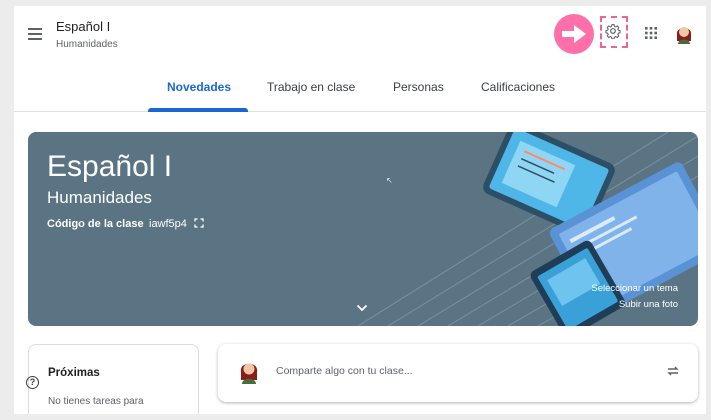 The height and width of the screenshot is (420, 711). I want to click on select-theme-link: Seleccionar un tema, so click(634, 288).